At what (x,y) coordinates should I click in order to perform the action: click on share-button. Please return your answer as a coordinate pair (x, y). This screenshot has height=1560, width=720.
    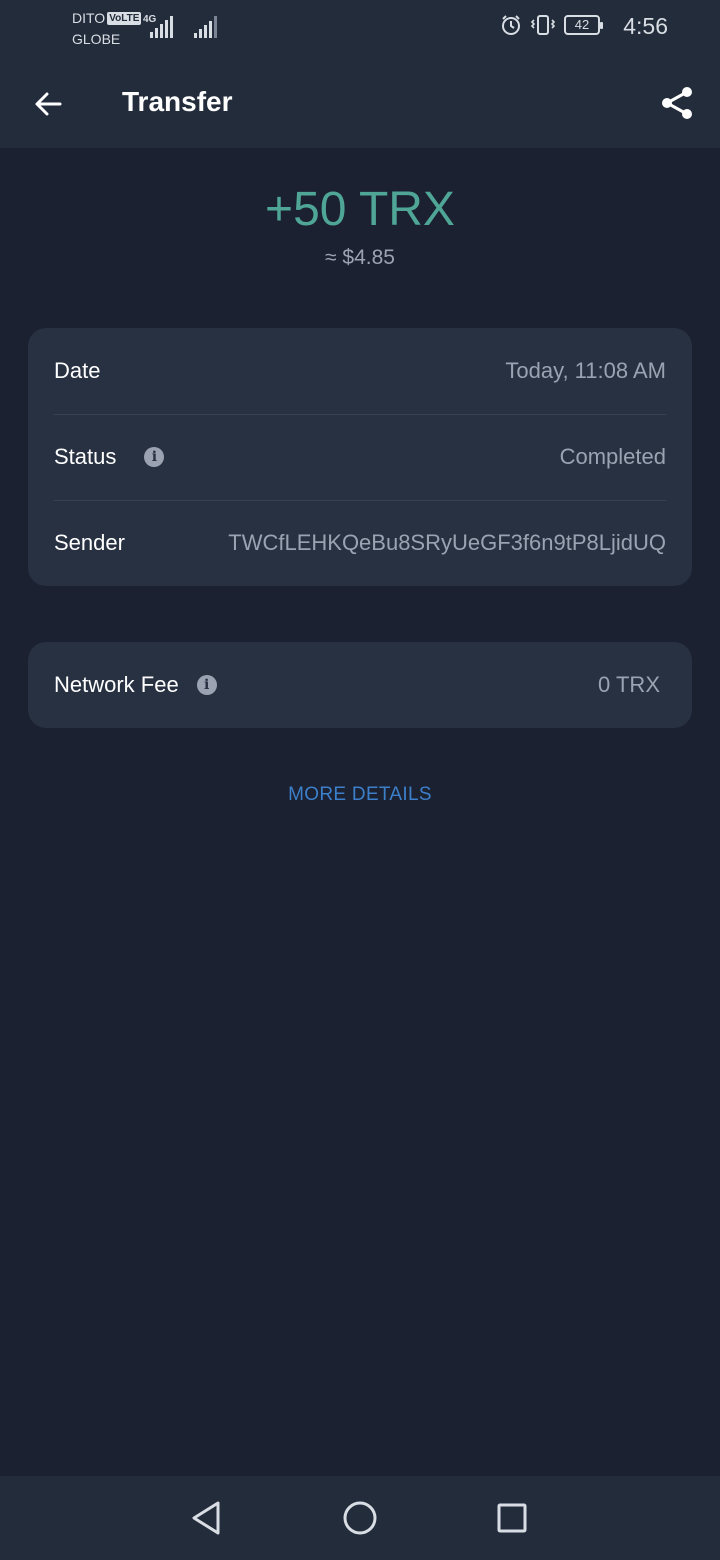
    Looking at the image, I should click on (677, 103).